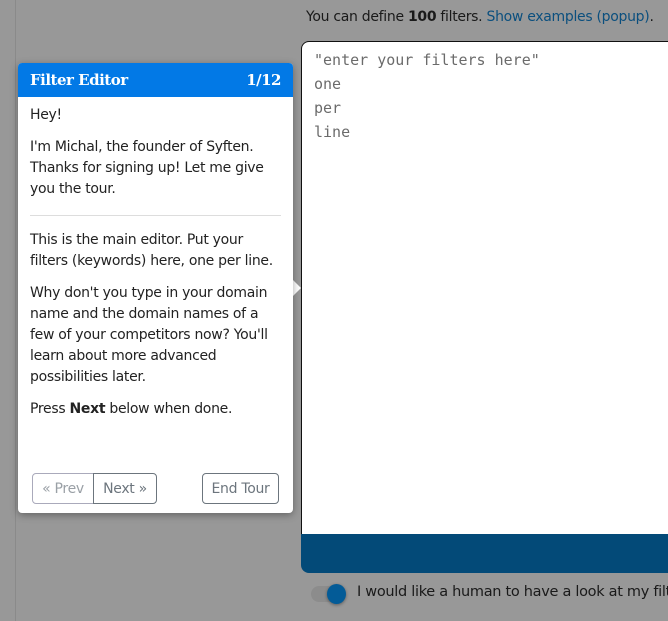 Image resolution: width=668 pixels, height=621 pixels. Describe the element at coordinates (79, 80) in the screenshot. I see `tour-title: Filter Editor` at that location.